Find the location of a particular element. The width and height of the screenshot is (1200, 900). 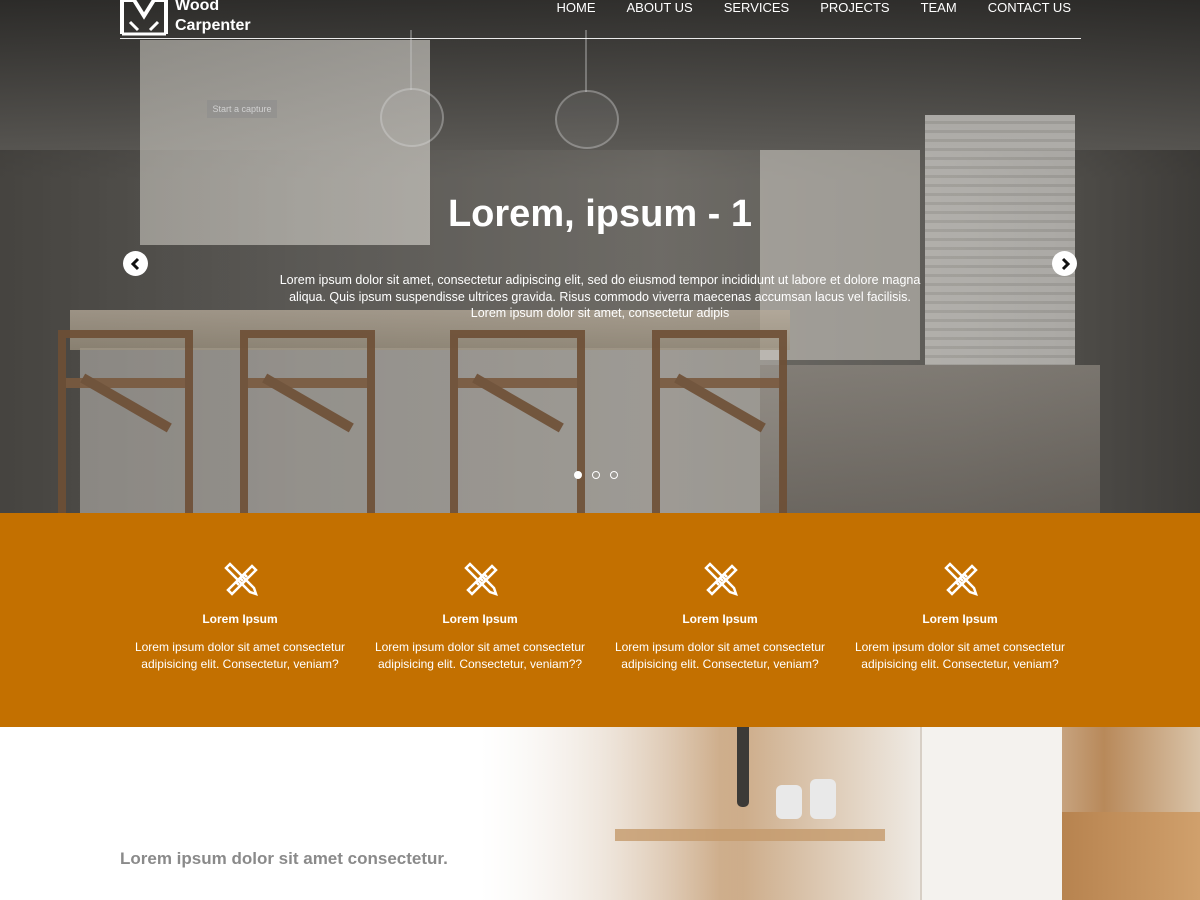

nav-item-home: HOME is located at coordinates (575, 8).